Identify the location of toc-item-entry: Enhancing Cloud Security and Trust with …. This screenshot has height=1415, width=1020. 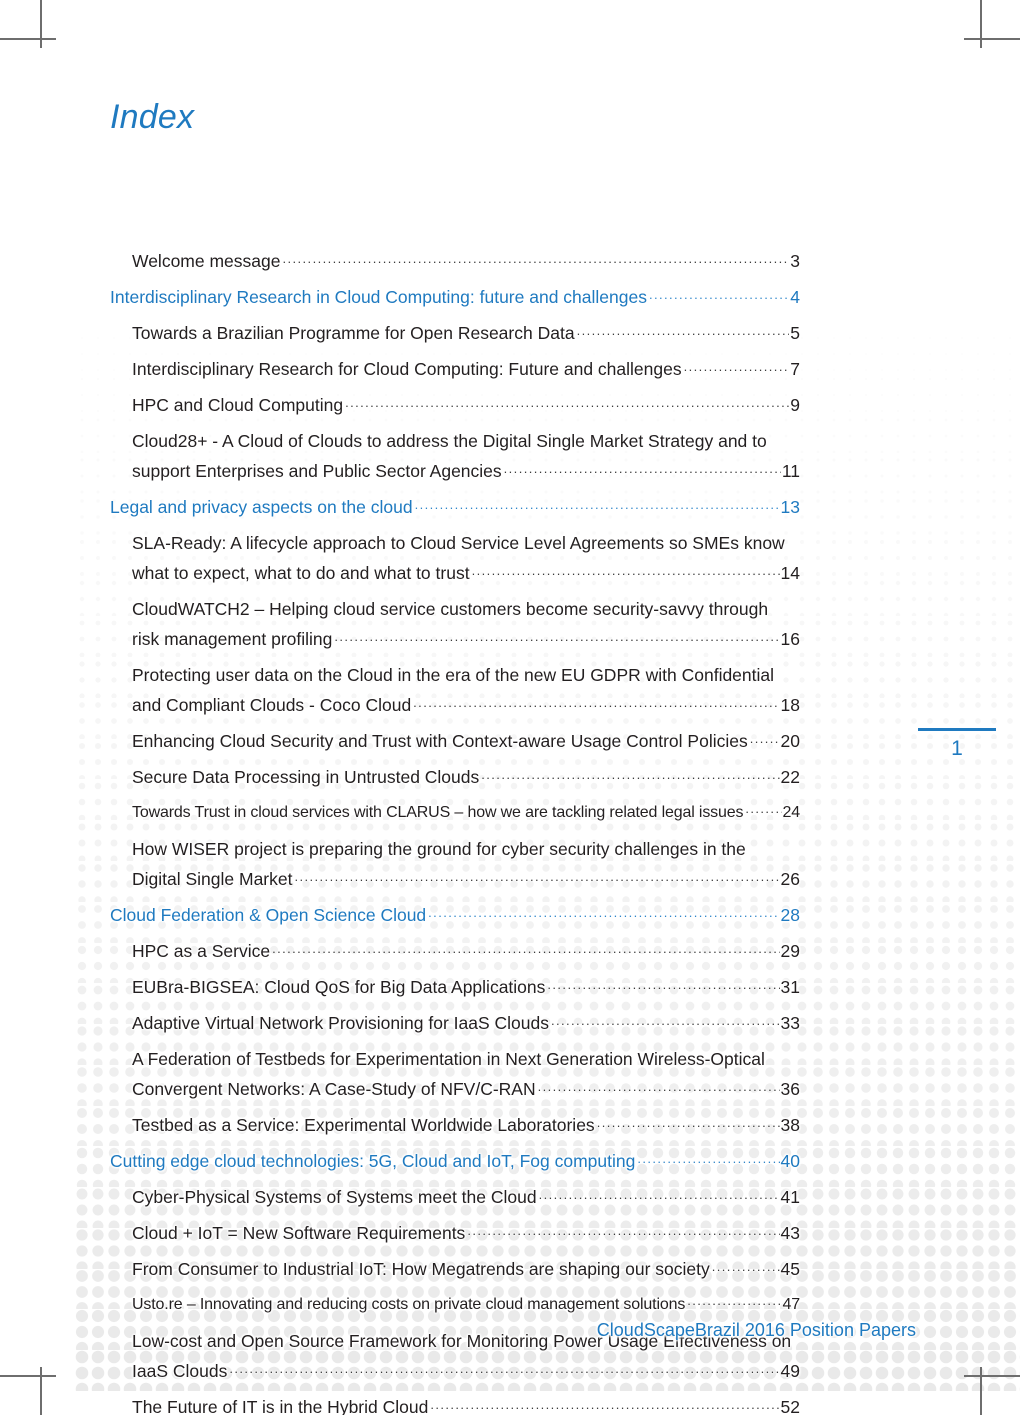
(466, 741).